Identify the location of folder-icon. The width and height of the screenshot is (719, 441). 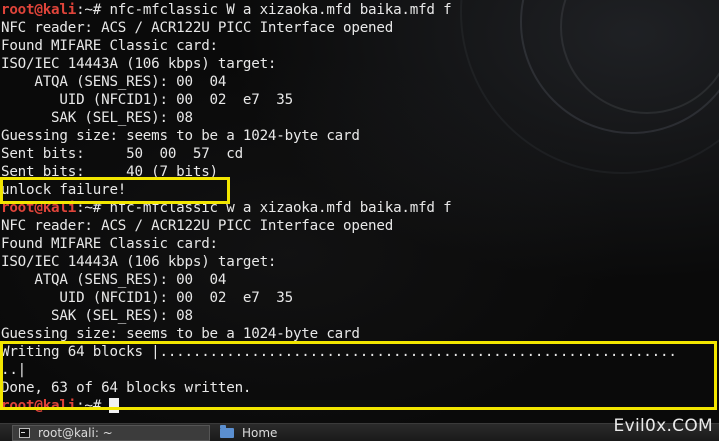
(227, 431).